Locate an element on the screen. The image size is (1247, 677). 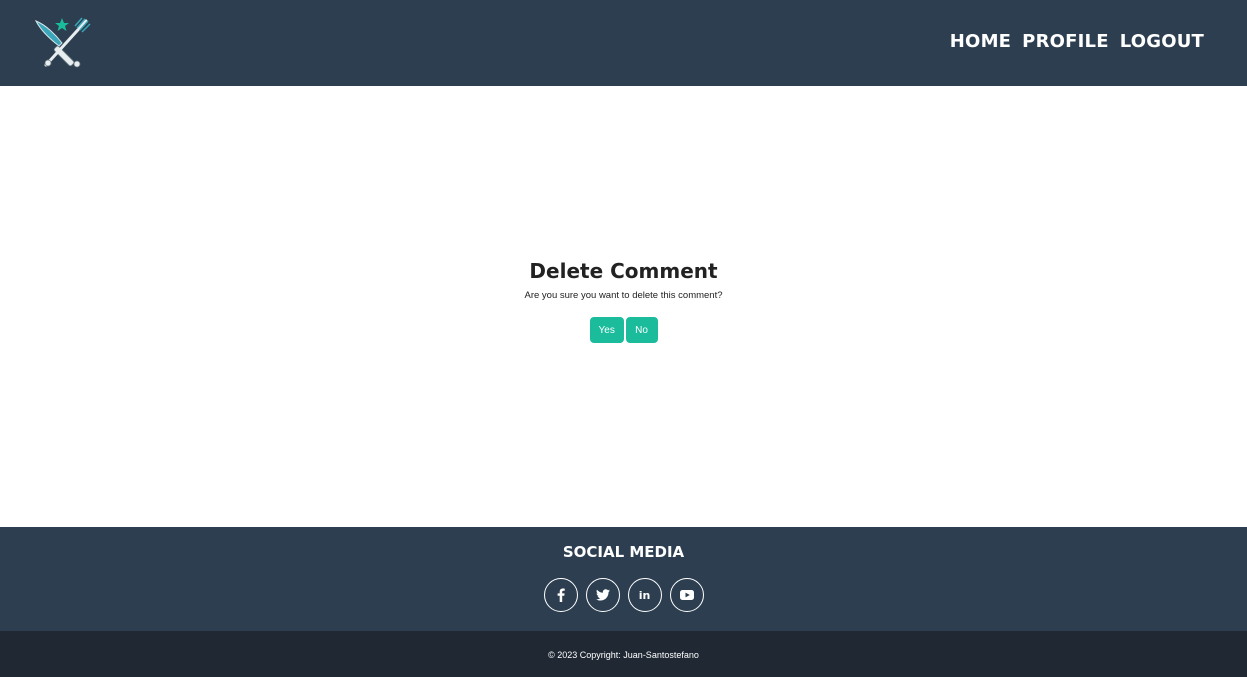
copyright-text: © 2023 Copyright: Juan-Santostefano is located at coordinates (623, 655).